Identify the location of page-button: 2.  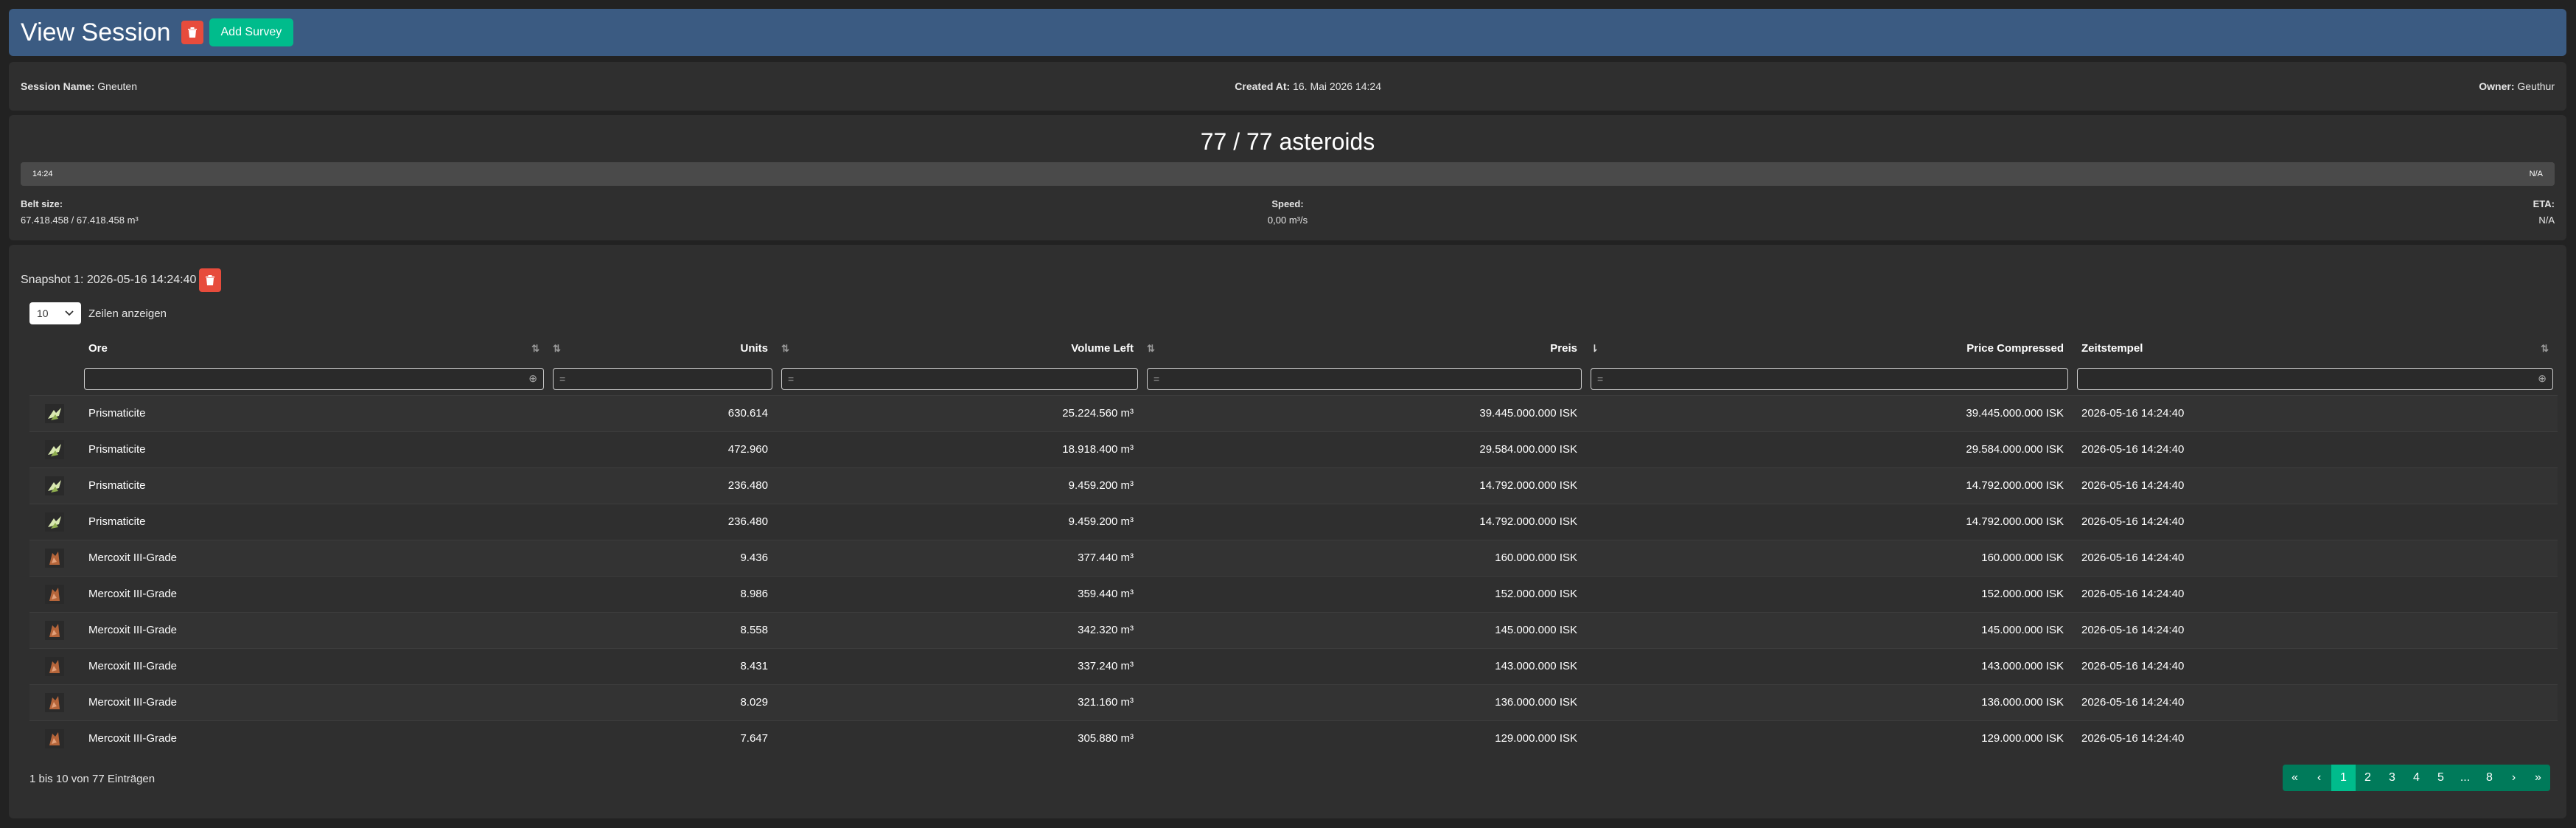
(2368, 778).